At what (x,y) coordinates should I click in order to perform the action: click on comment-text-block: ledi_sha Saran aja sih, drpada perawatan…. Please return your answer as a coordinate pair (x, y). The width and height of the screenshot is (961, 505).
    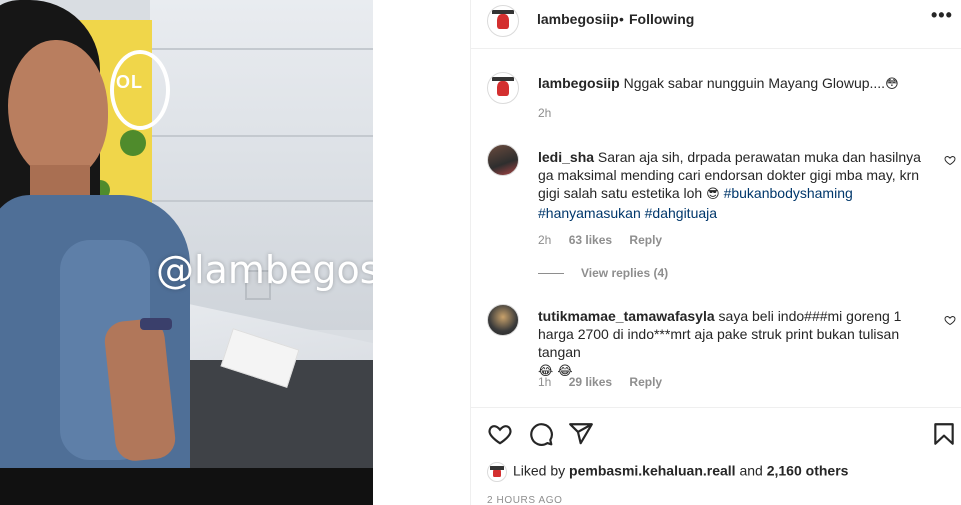
    Looking at the image, I should click on (733, 185).